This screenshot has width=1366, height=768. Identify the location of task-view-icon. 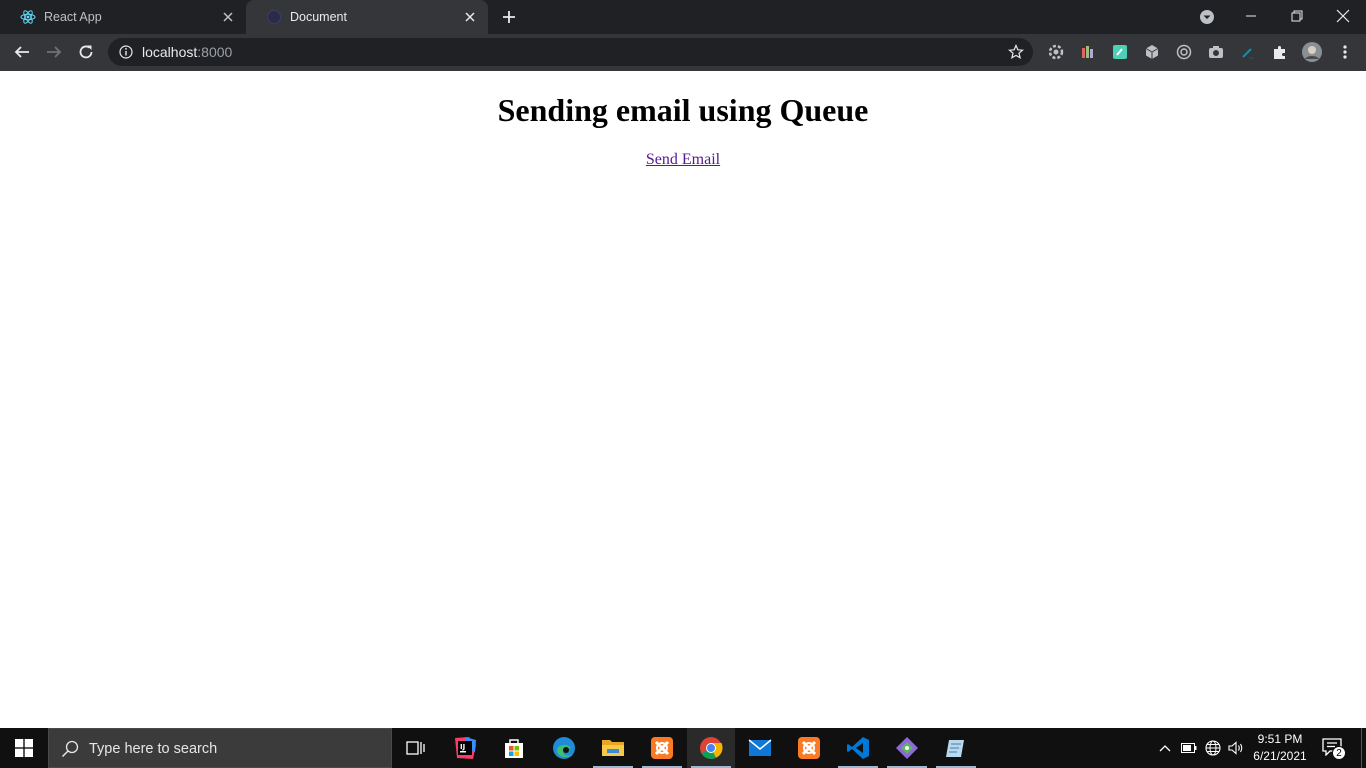
(416, 748).